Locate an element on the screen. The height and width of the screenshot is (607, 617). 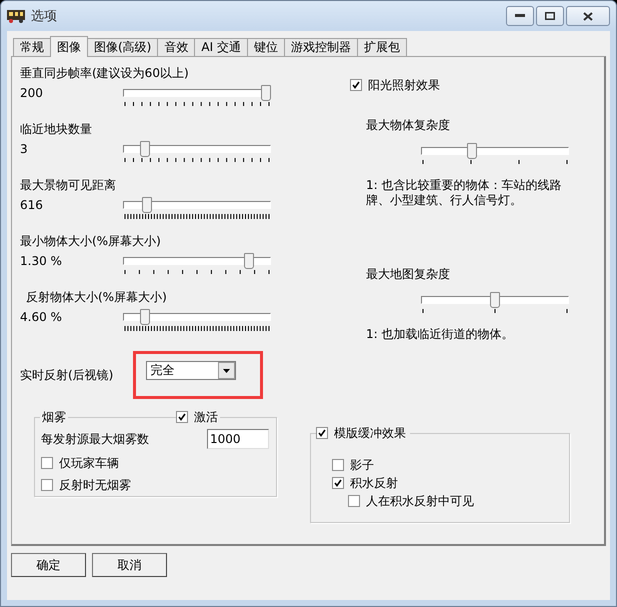
minimize-button is located at coordinates (520, 16).